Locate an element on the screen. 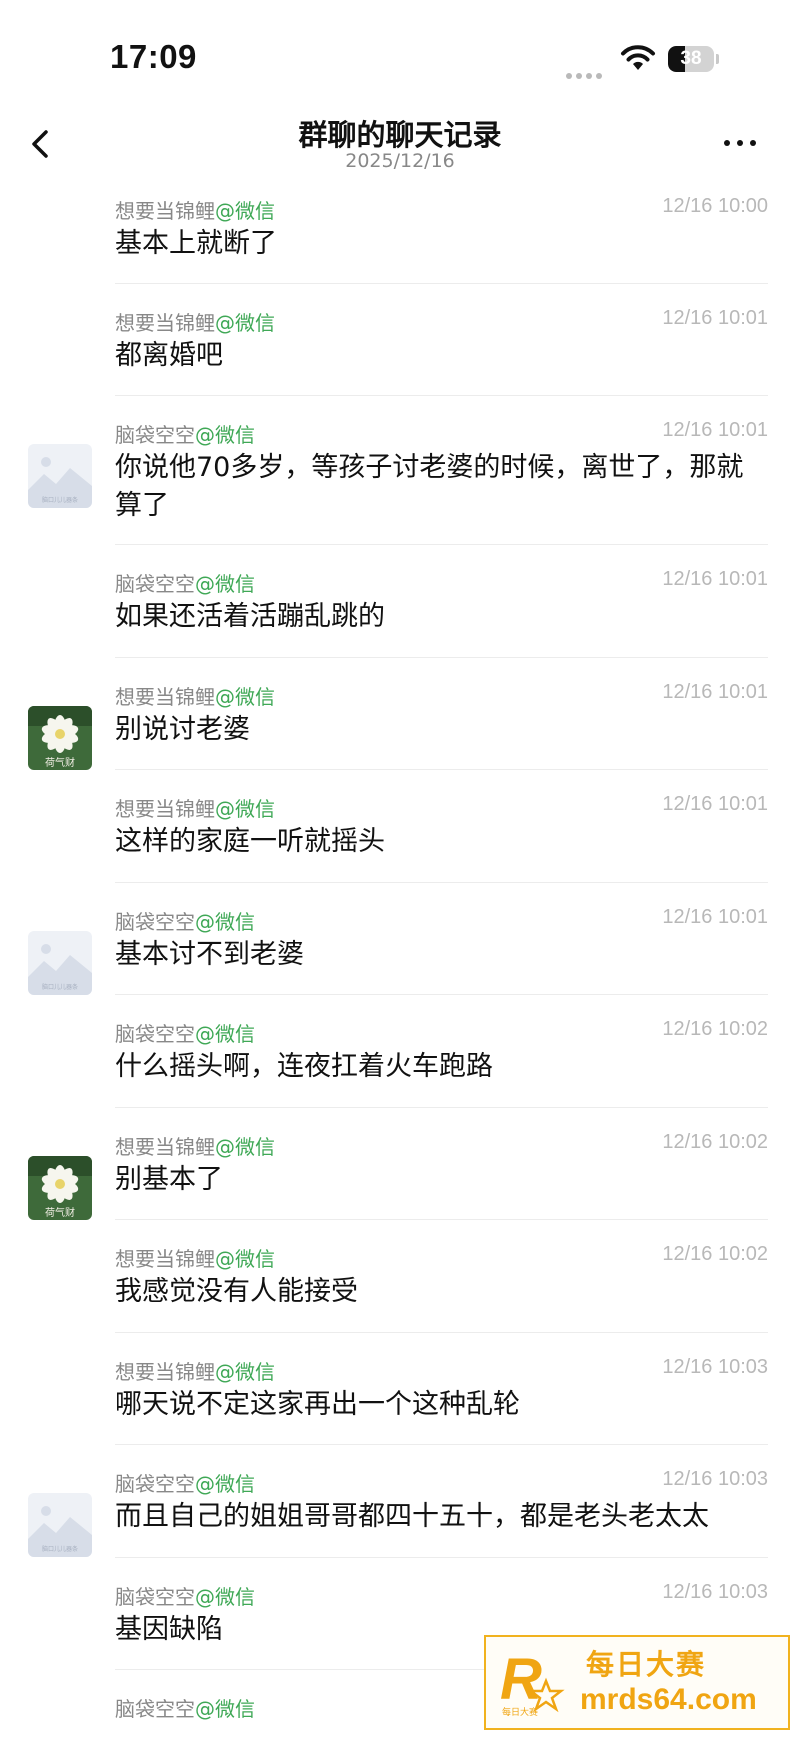 The width and height of the screenshot is (800, 1738). watermark-logo: R 每日大赛 is located at coordinates (535, 1684).